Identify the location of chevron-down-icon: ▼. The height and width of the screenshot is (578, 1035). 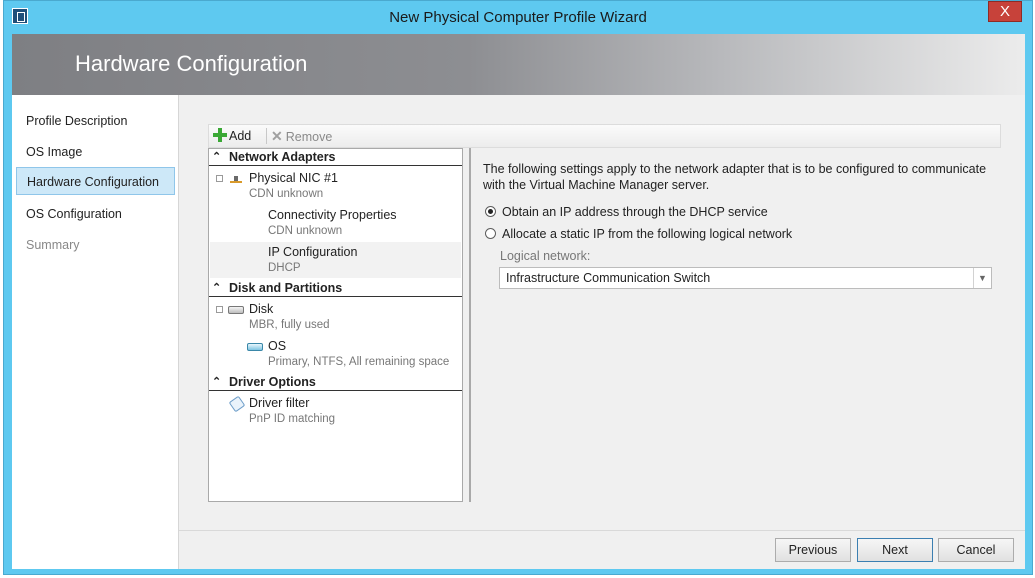
(982, 278).